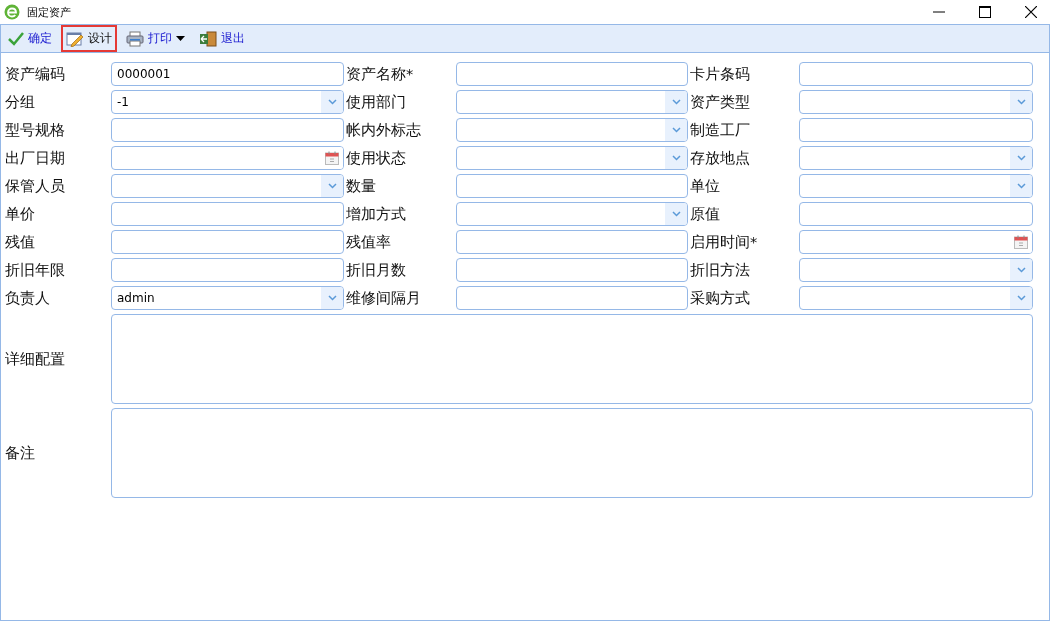  Describe the element at coordinates (361, 186) in the screenshot. I see `field-label: 数量` at that location.